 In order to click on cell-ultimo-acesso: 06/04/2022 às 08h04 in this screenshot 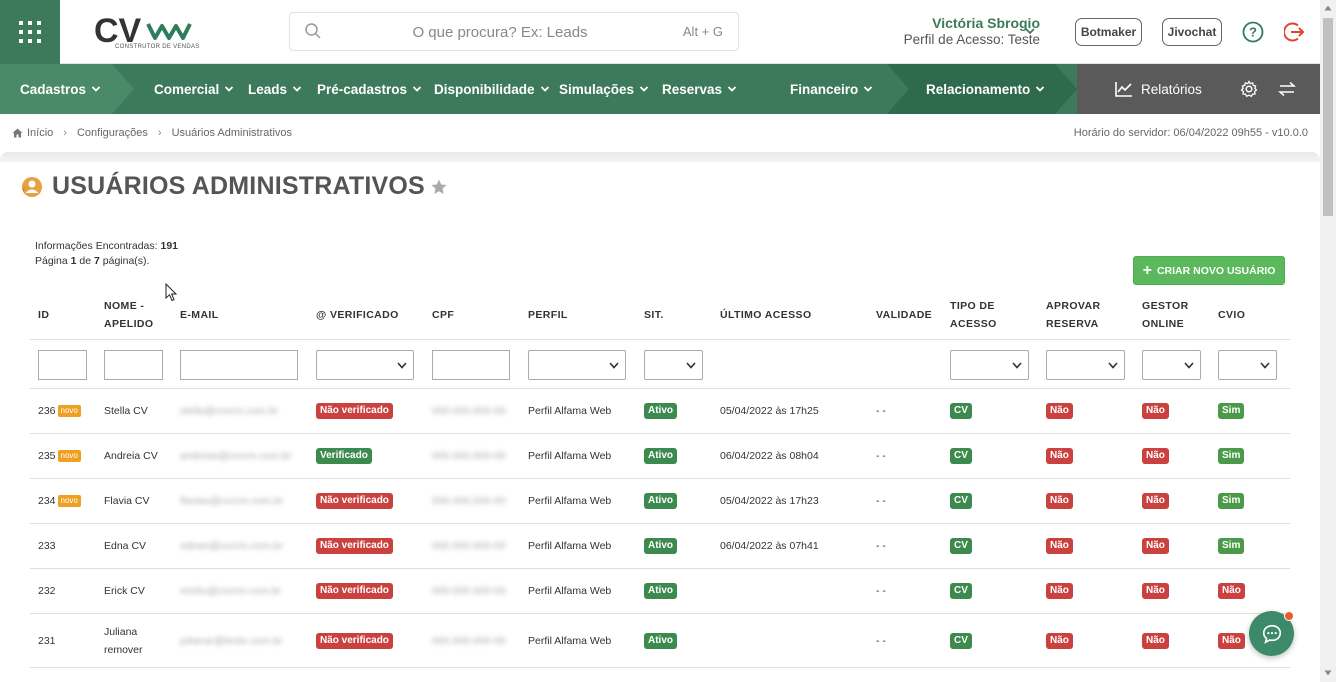, I will do `click(769, 456)`.